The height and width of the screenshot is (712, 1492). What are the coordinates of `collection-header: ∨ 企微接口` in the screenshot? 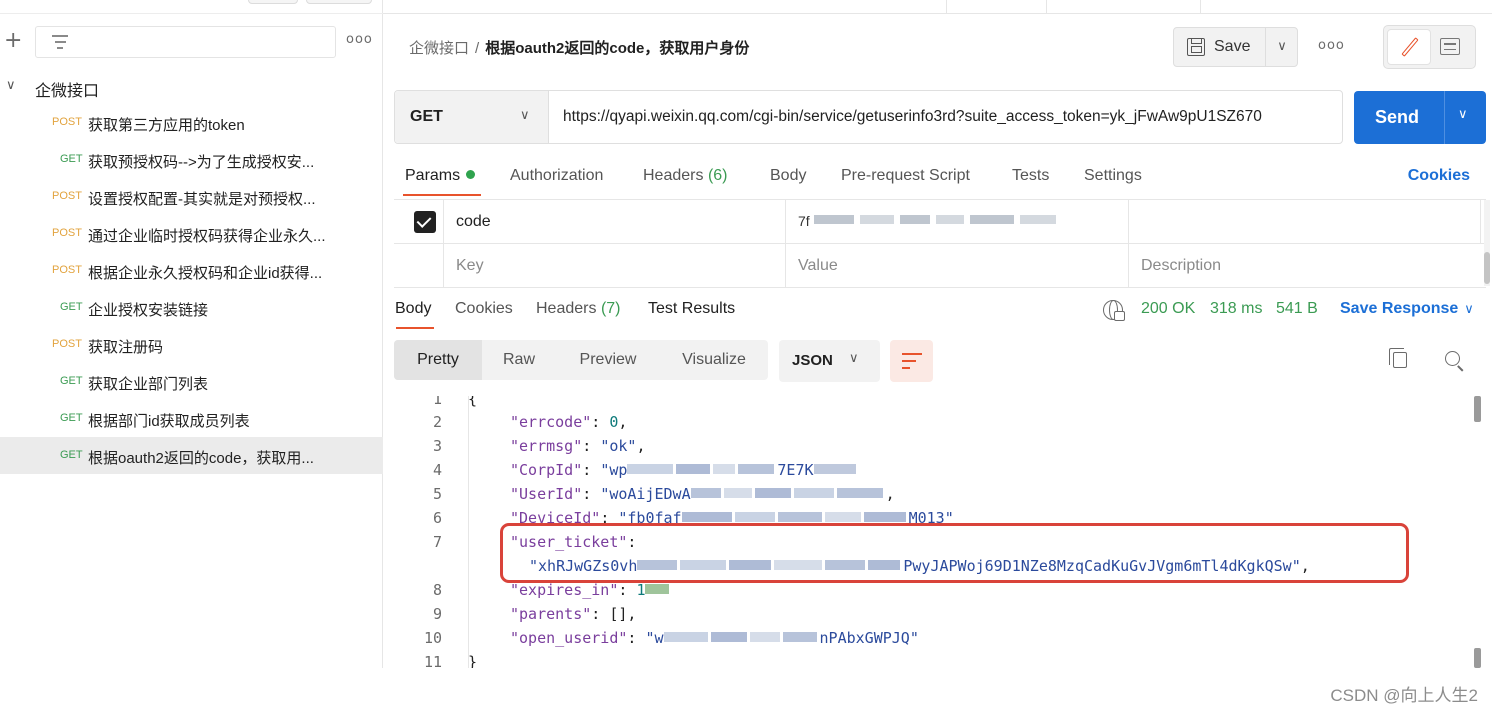 It's located at (191, 88).